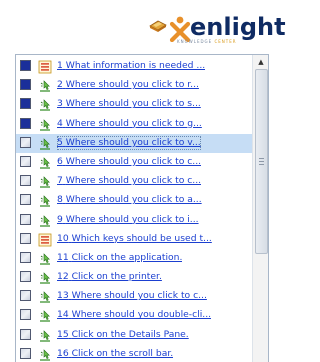 This screenshot has height=362, width=320. I want to click on question-number: 2, so click(60, 85).